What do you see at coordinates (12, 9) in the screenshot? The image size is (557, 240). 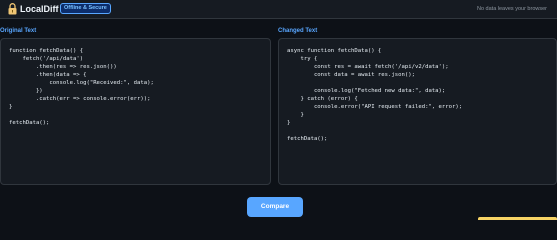 I see `lock-icon` at bounding box center [12, 9].